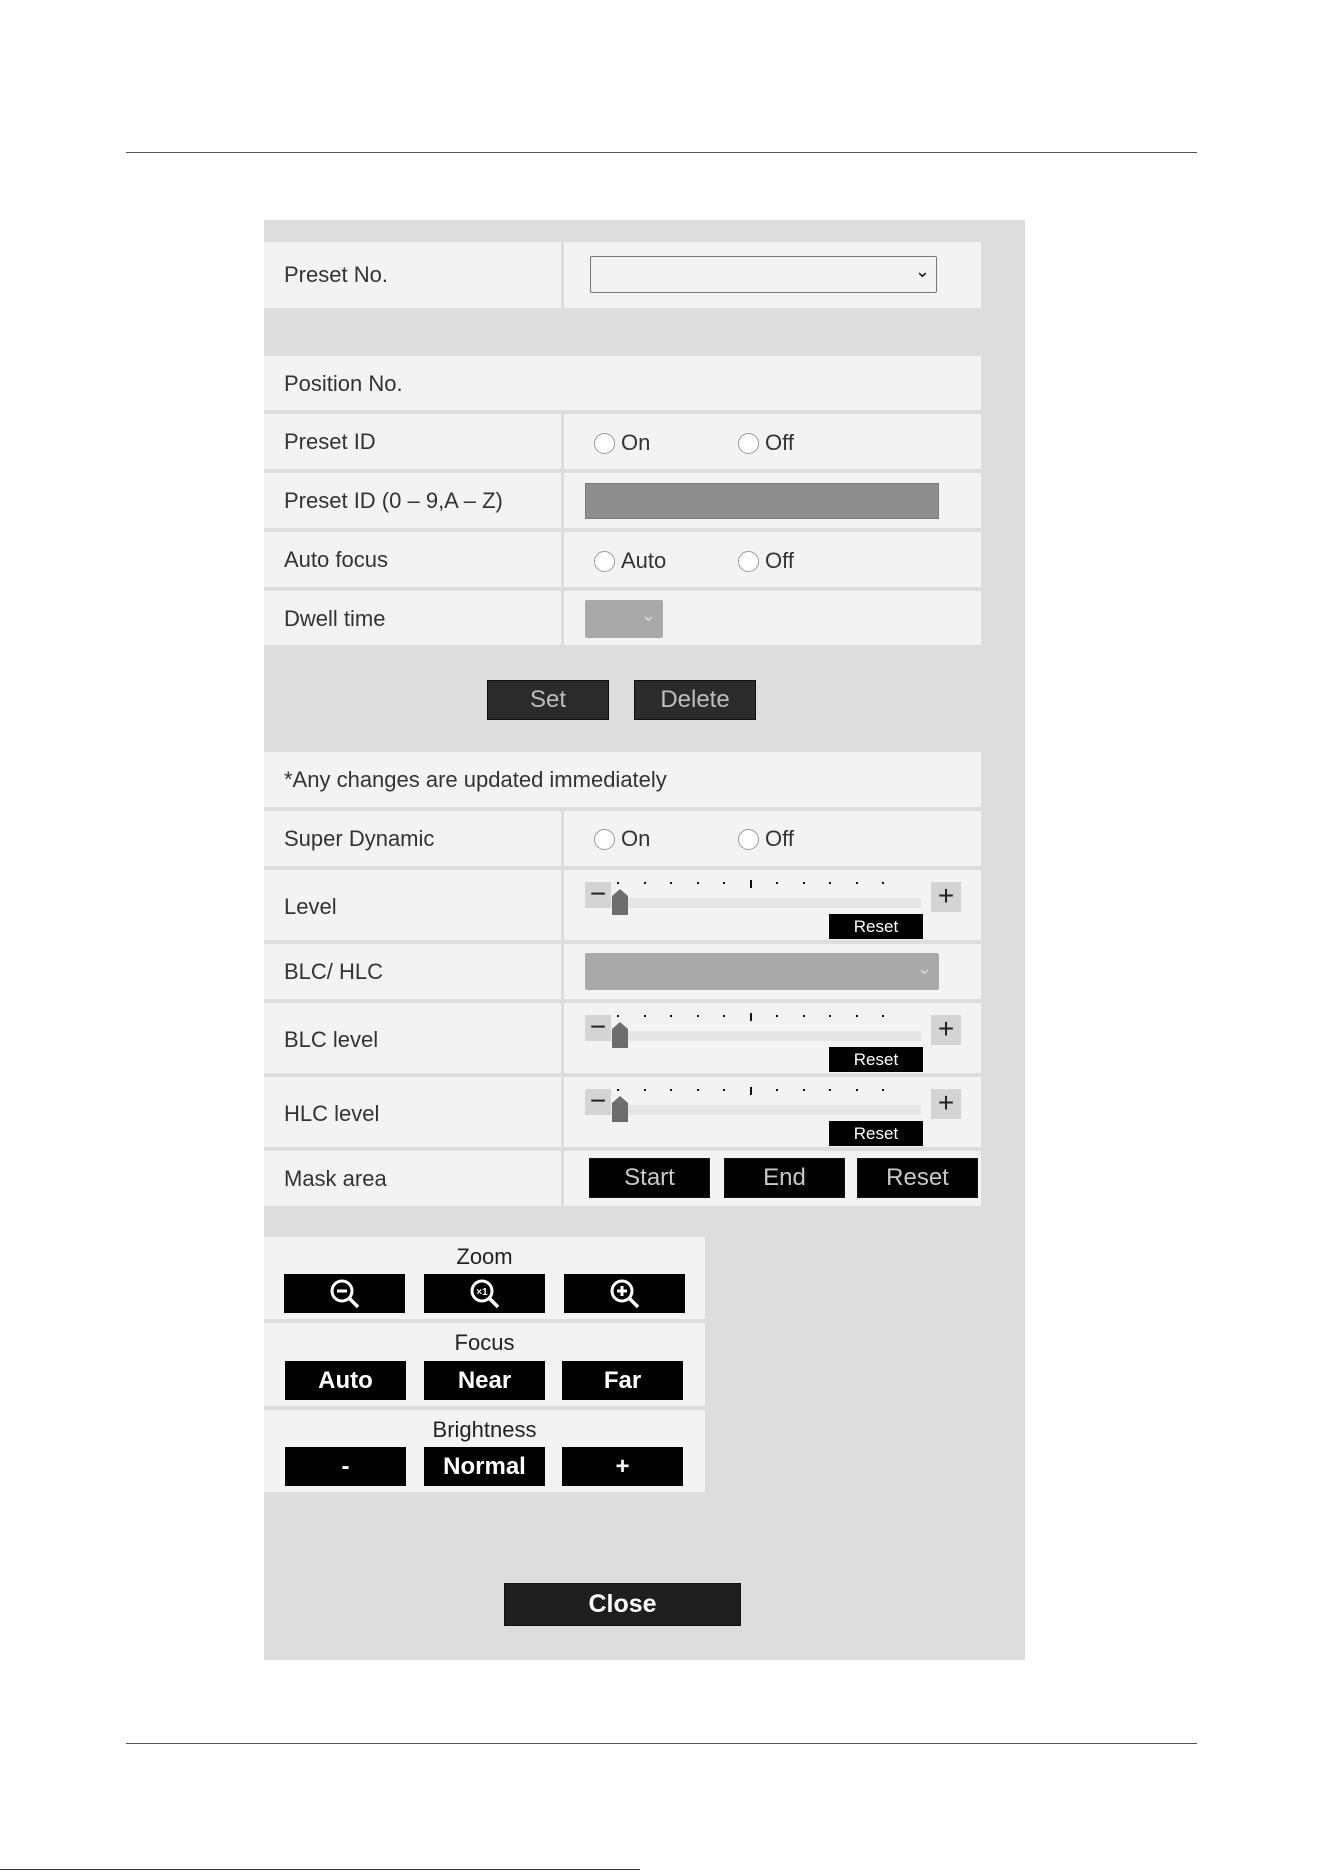  Describe the element at coordinates (773, 1116) in the screenshot. I see `hlc-level-slider: − + Reset` at that location.